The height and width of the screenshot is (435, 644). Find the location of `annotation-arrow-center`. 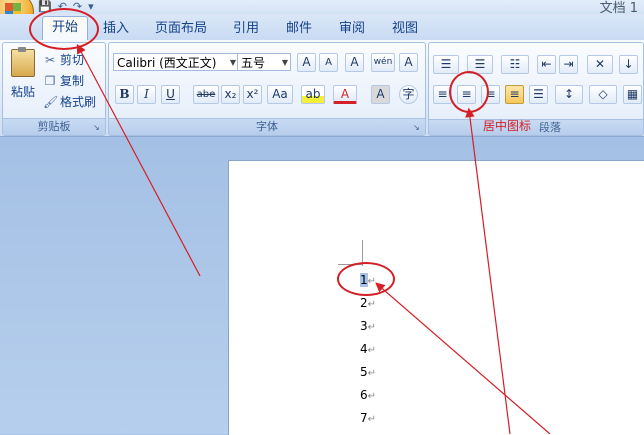

annotation-arrow-center is located at coordinates (488, 270).